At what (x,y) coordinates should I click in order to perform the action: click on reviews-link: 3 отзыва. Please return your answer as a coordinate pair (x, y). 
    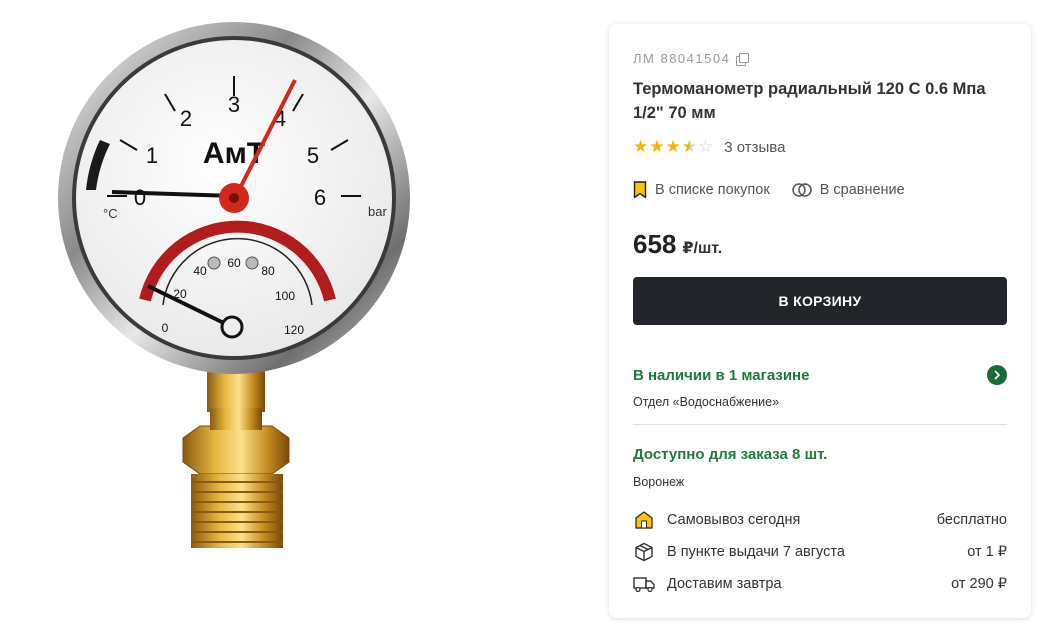
    Looking at the image, I should click on (754, 147).